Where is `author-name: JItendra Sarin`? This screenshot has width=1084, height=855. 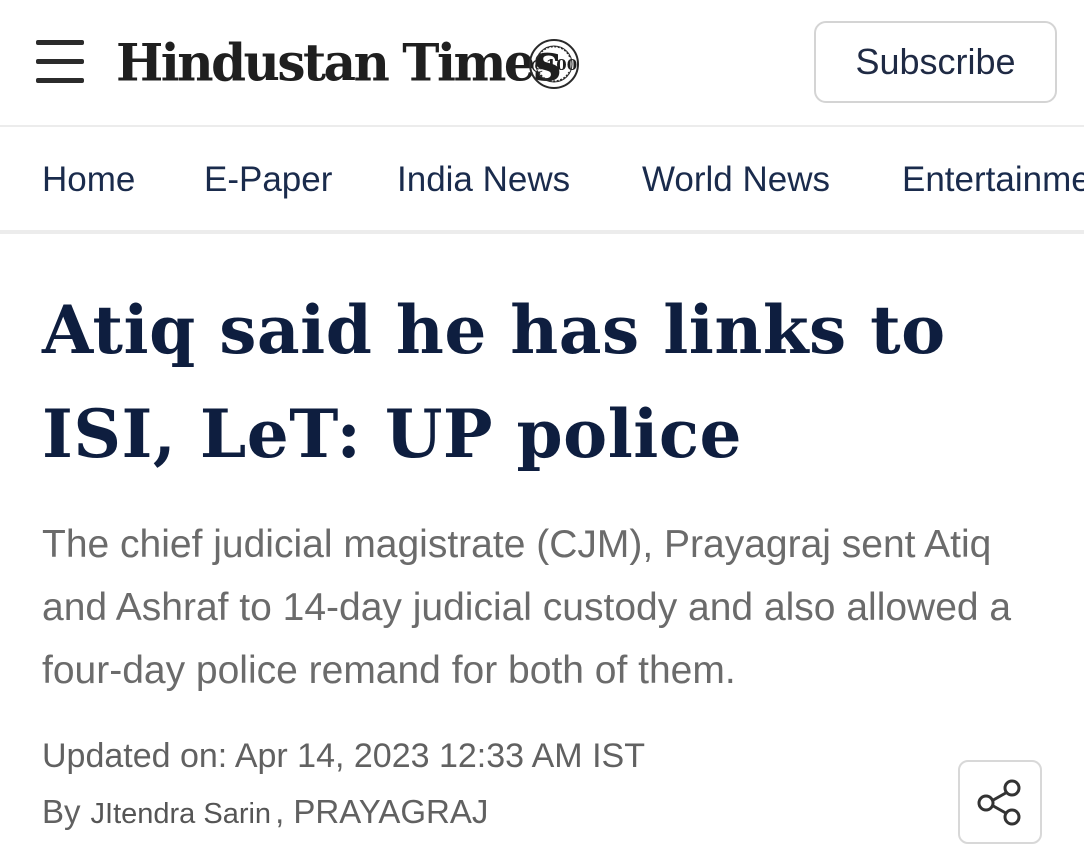 author-name: JItendra Sarin is located at coordinates (181, 814).